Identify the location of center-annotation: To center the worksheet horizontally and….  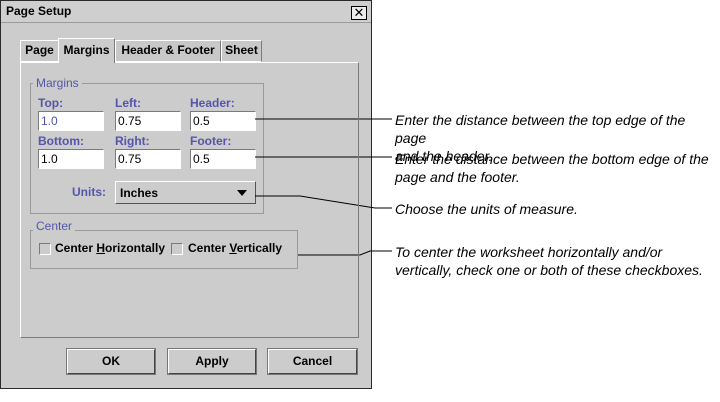
(549, 261).